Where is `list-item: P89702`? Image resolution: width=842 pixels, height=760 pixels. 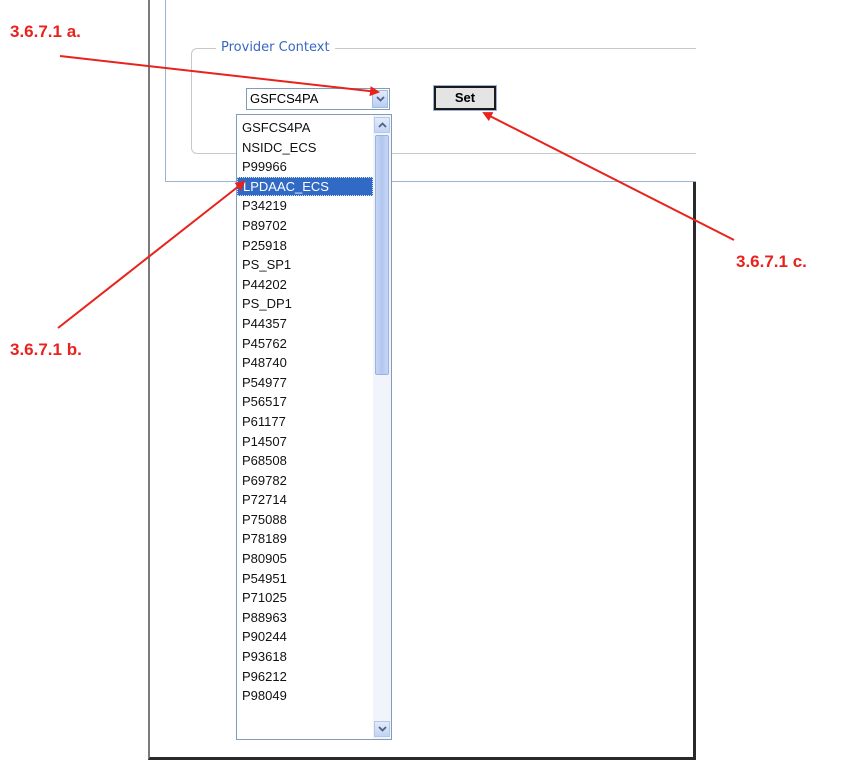
list-item: P89702 is located at coordinates (305, 226).